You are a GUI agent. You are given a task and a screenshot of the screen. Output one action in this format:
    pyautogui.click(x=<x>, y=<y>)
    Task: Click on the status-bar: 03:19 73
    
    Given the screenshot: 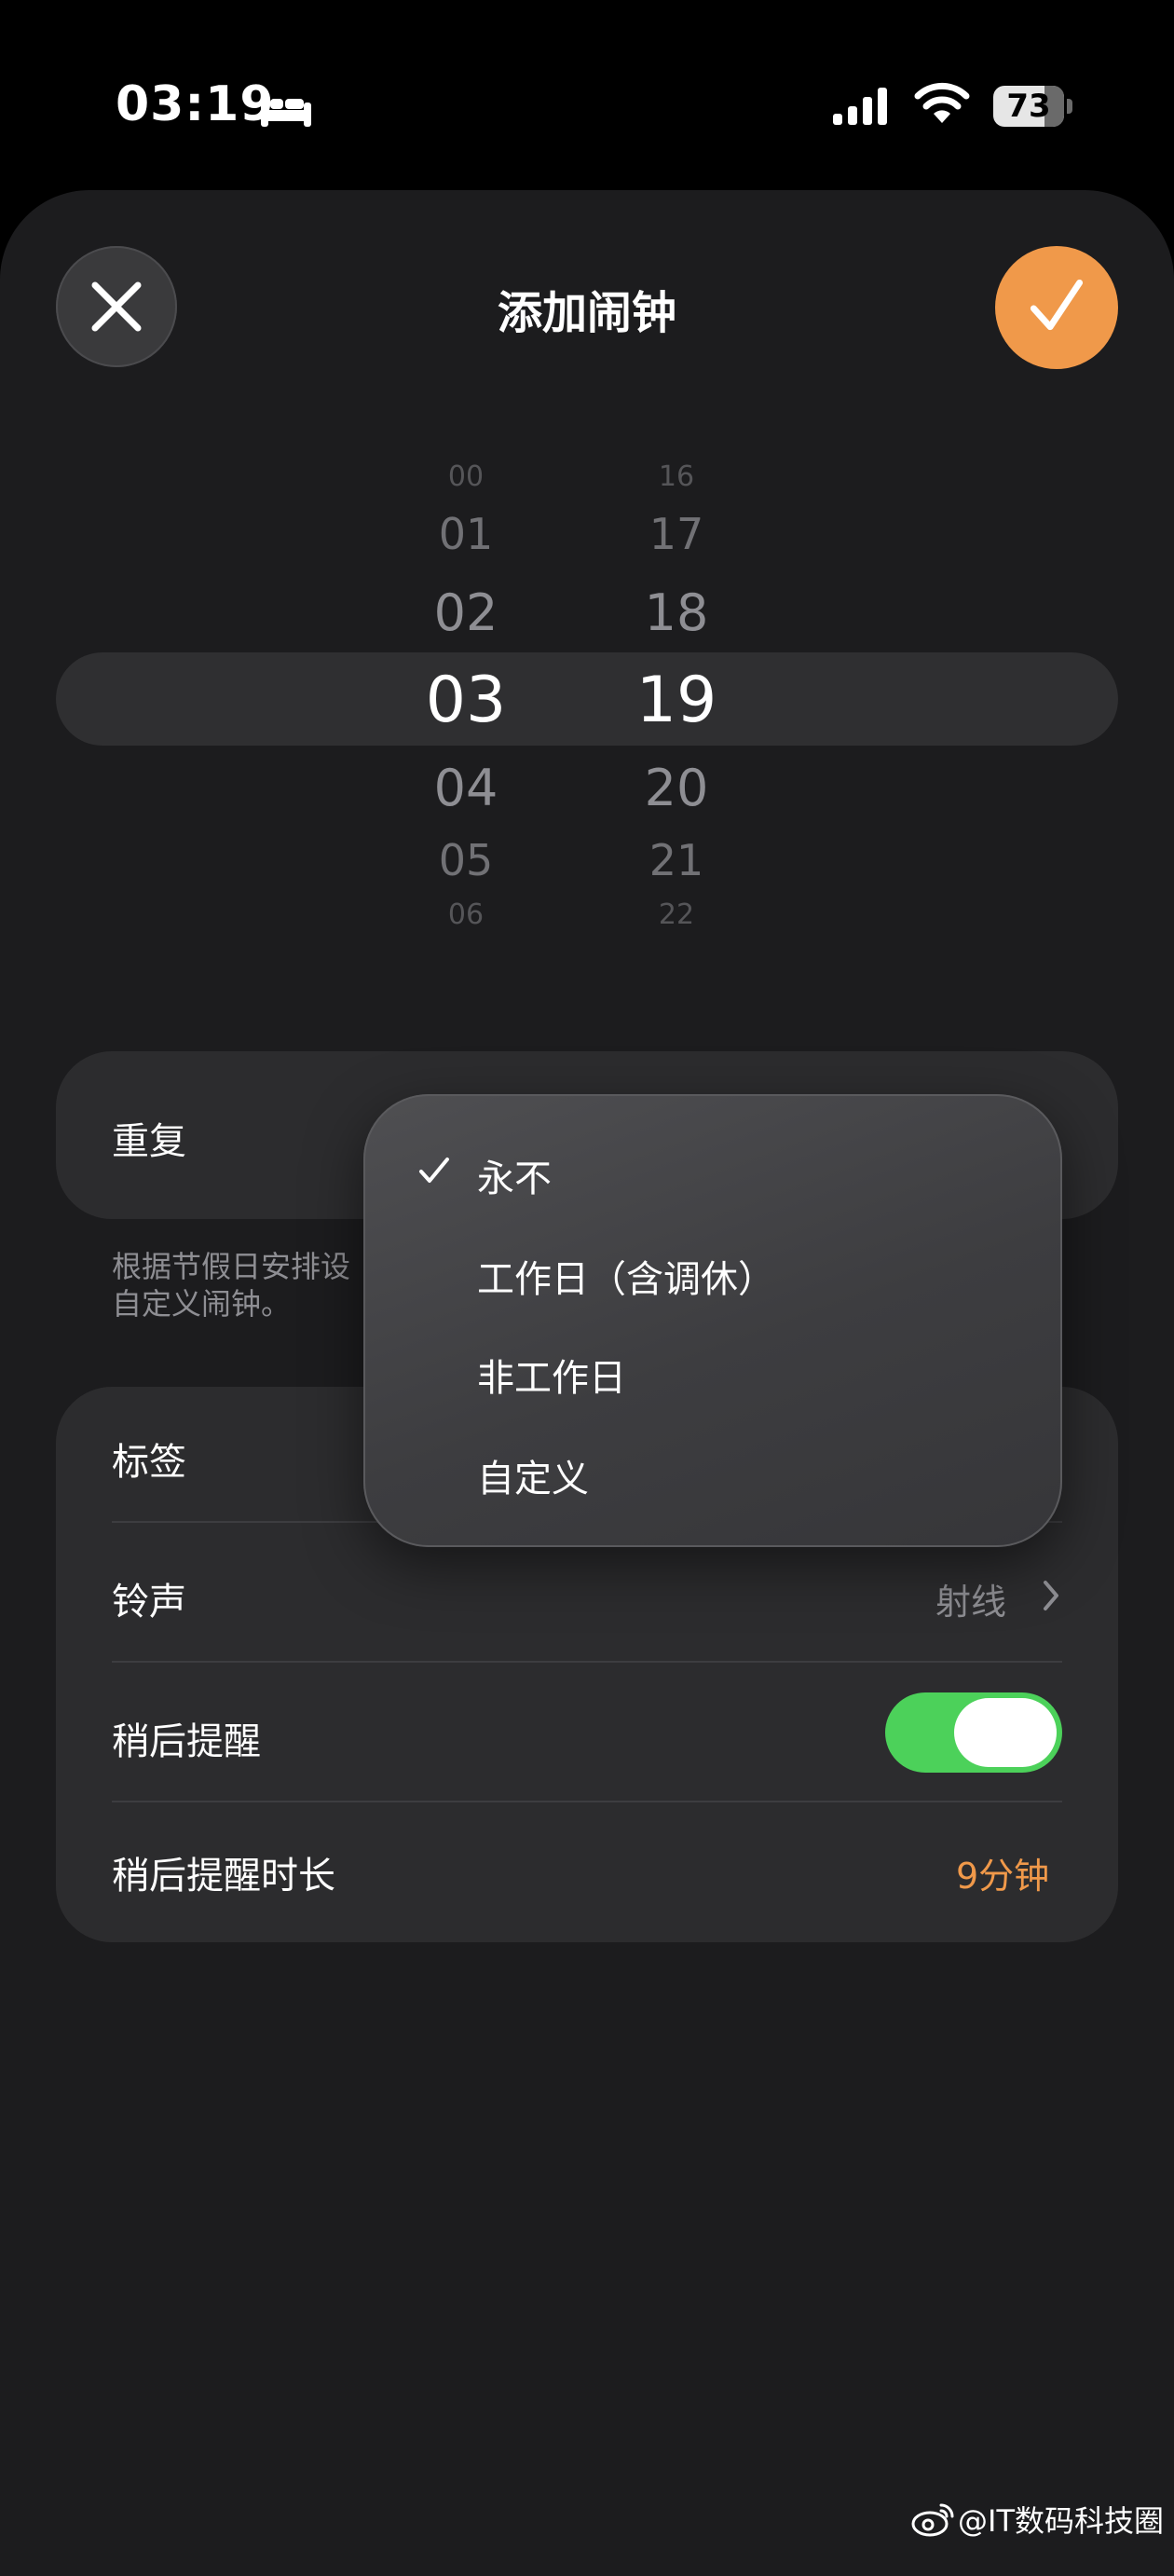 What is the action you would take?
    pyautogui.click(x=587, y=93)
    